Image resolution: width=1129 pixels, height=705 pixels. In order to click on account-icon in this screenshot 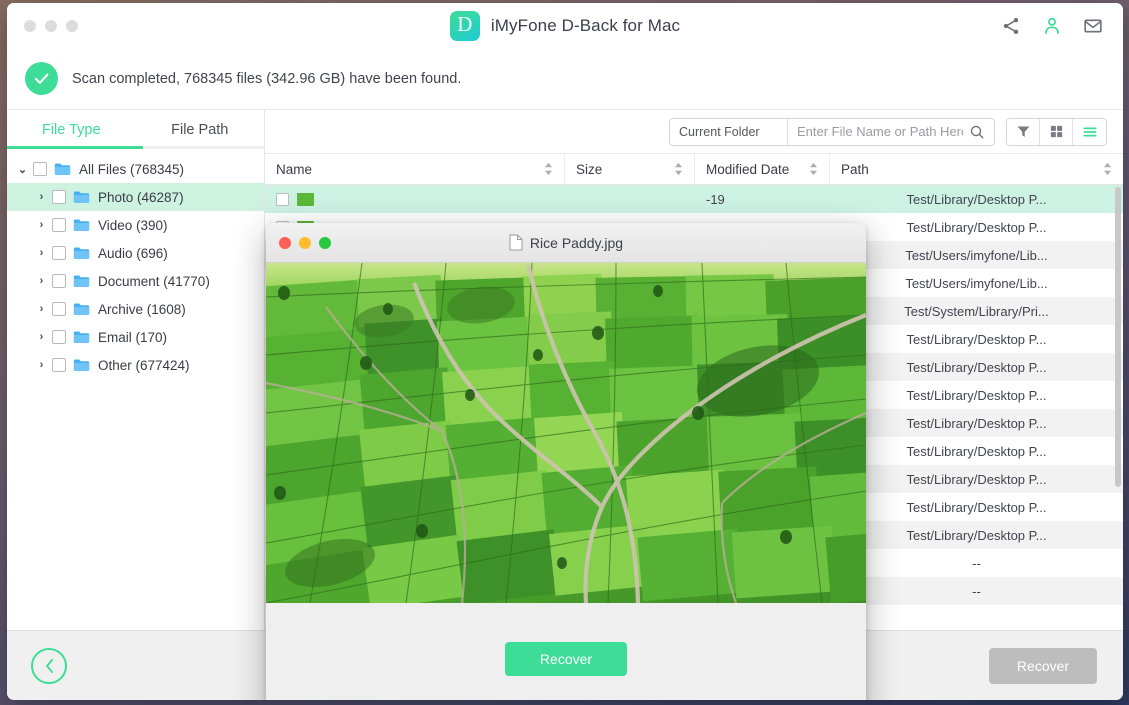, I will do `click(1052, 26)`.